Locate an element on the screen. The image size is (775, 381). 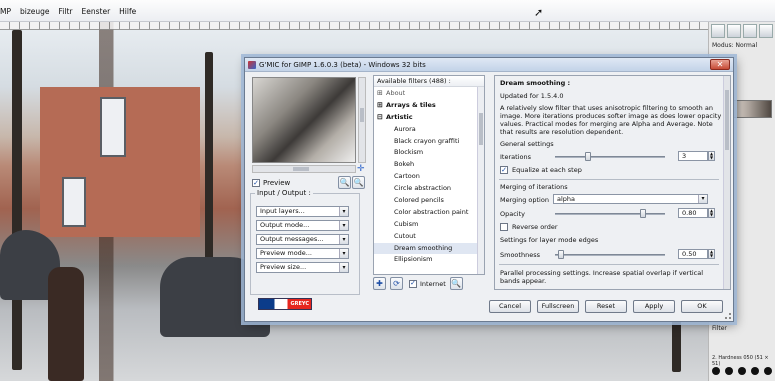
filter-item: Ellipsionism is located at coordinates (426, 260).